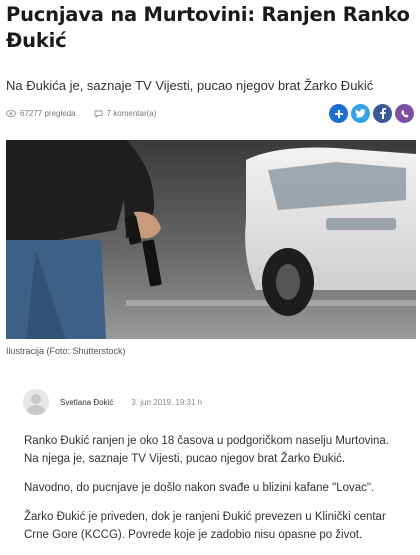 The height and width of the screenshot is (555, 420). What do you see at coordinates (81, 113) in the screenshot?
I see `article-meta: 67277 pregleda 7 komentar(a)` at bounding box center [81, 113].